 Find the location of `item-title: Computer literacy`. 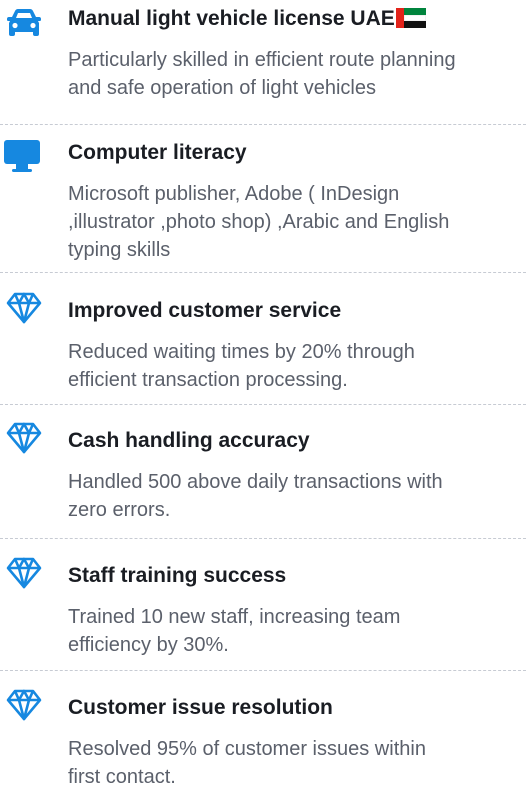

item-title: Computer literacy is located at coordinates (157, 152).